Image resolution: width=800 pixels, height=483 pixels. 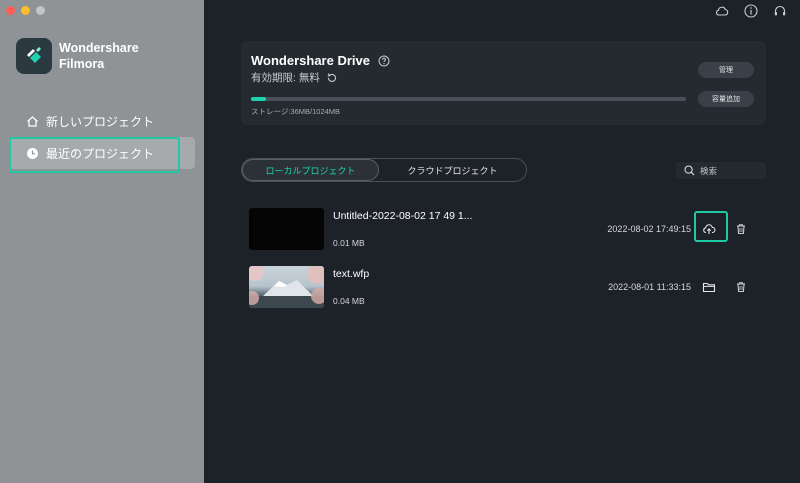 I want to click on project-size: 0.01 MB, so click(x=349, y=243).